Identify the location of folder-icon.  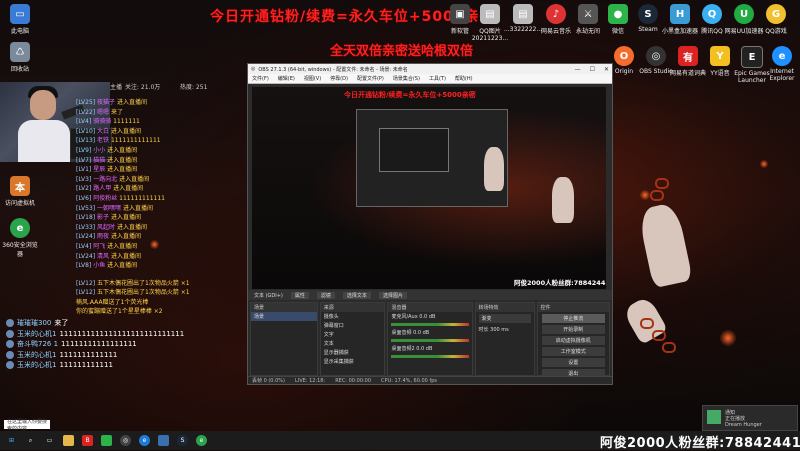
(68, 440).